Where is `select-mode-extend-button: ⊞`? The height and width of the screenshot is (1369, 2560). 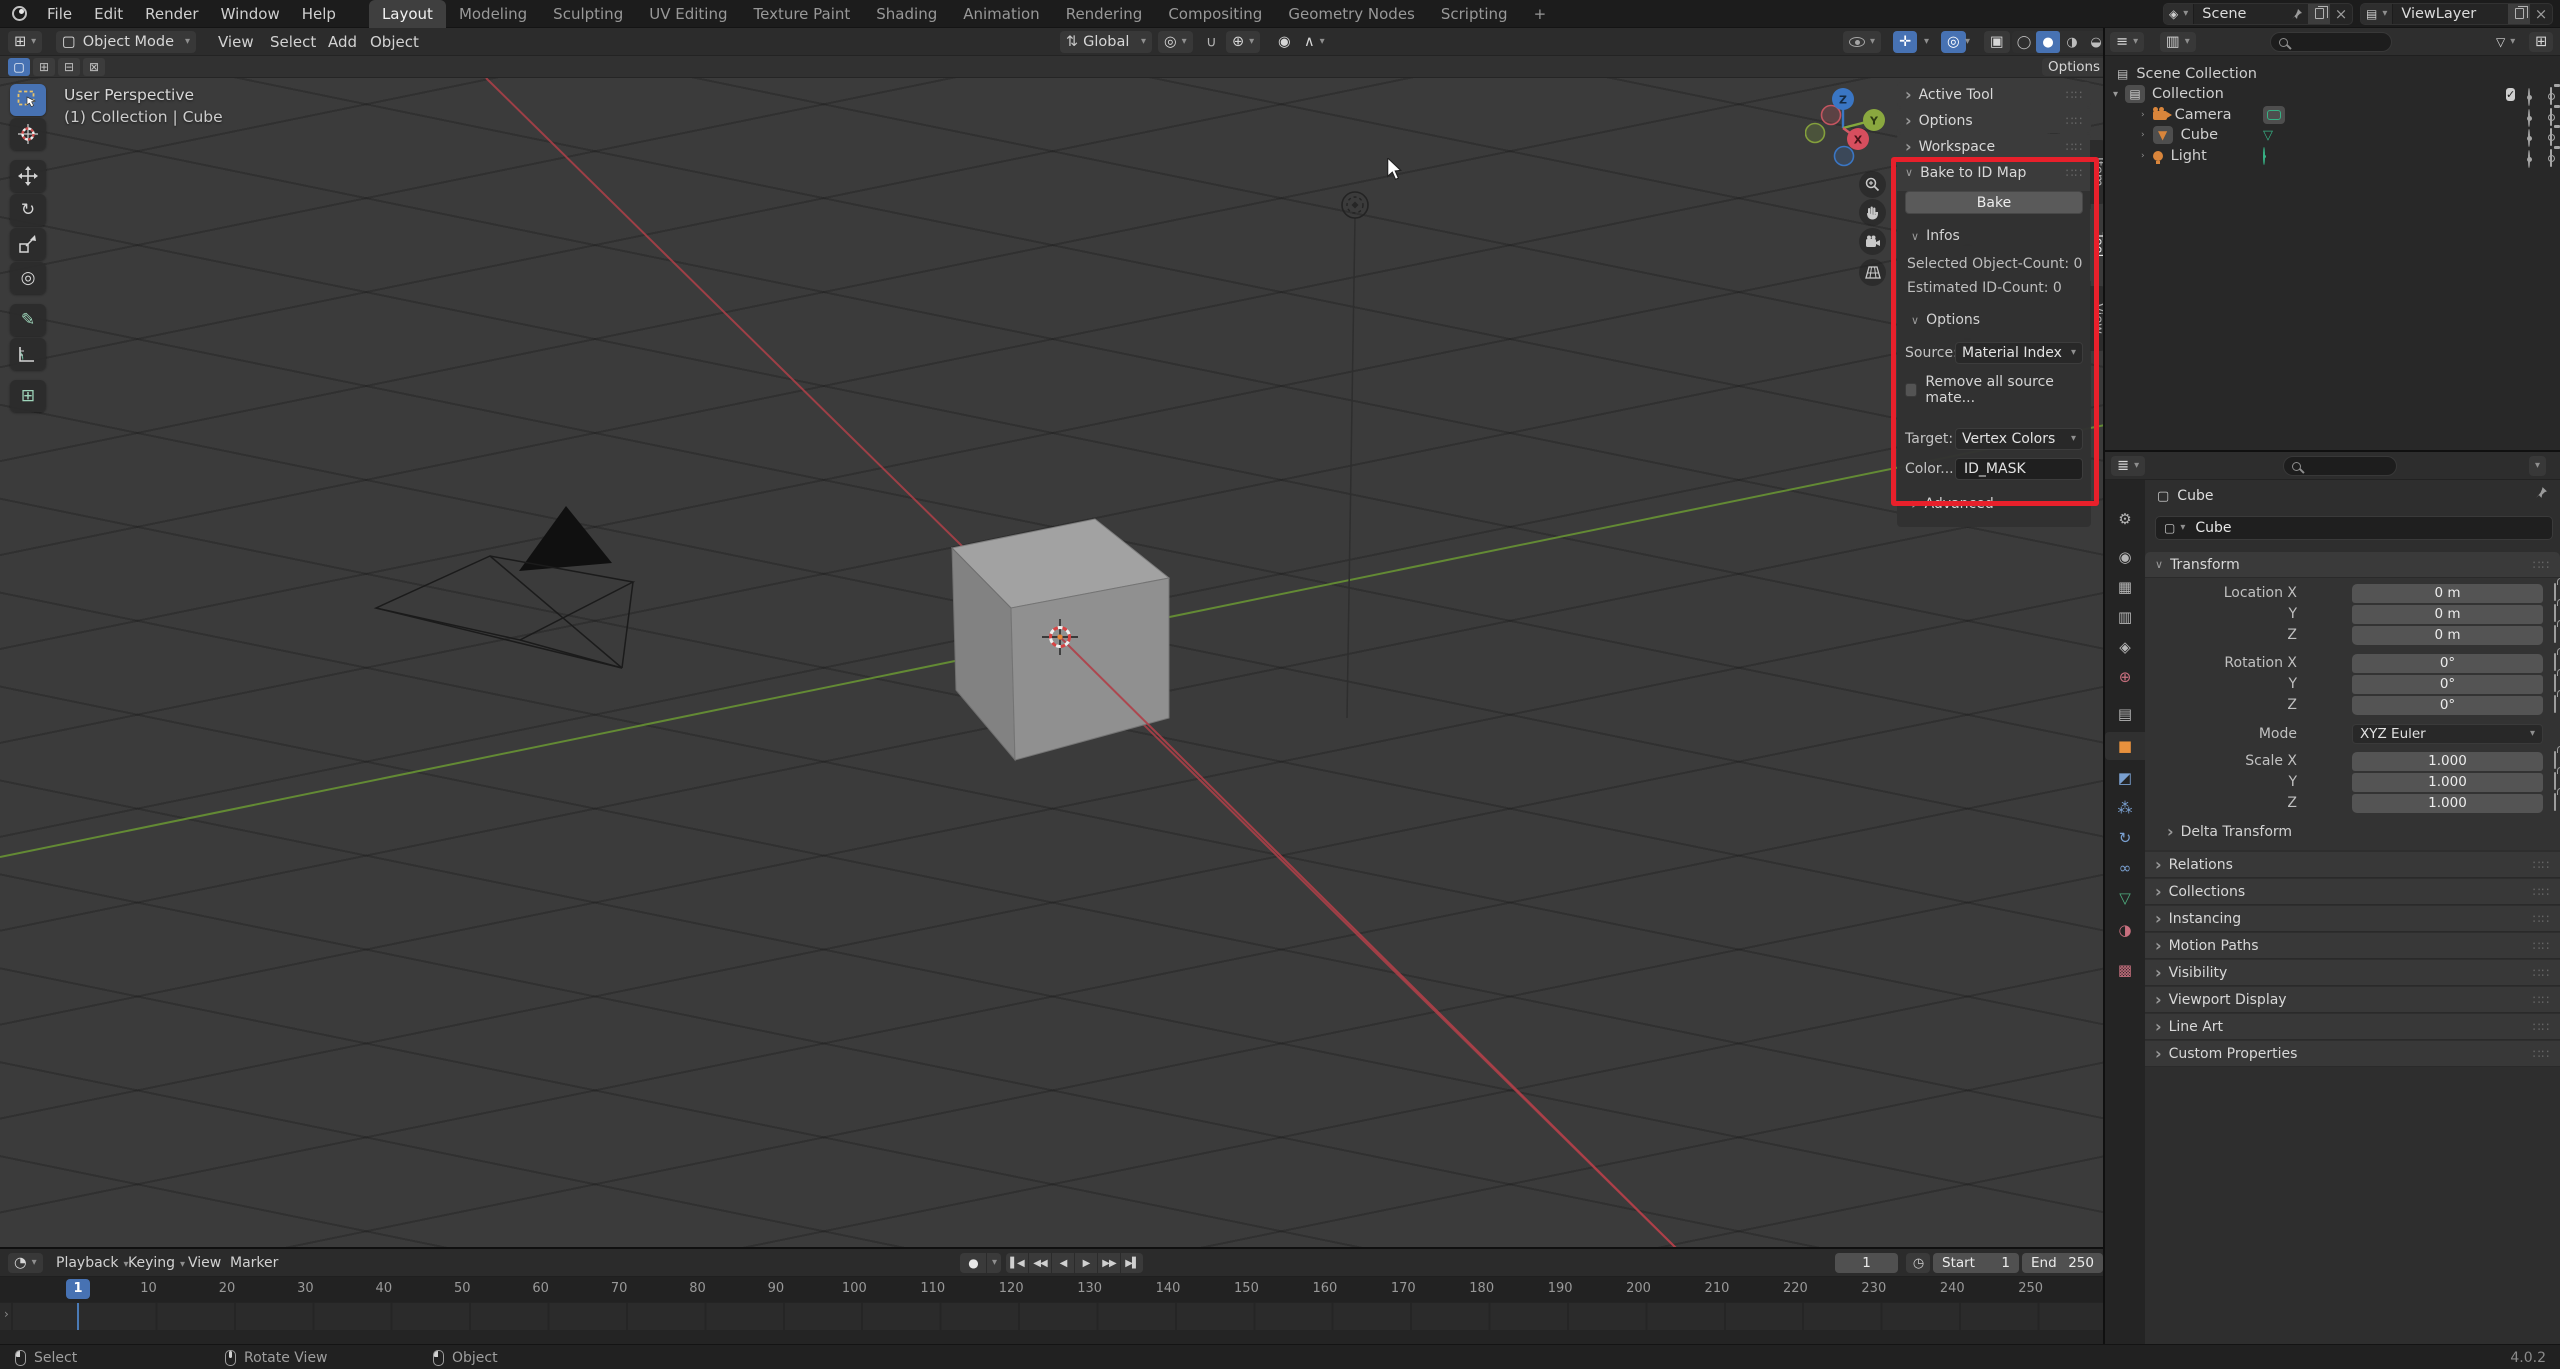 select-mode-extend-button: ⊞ is located at coordinates (44, 67).